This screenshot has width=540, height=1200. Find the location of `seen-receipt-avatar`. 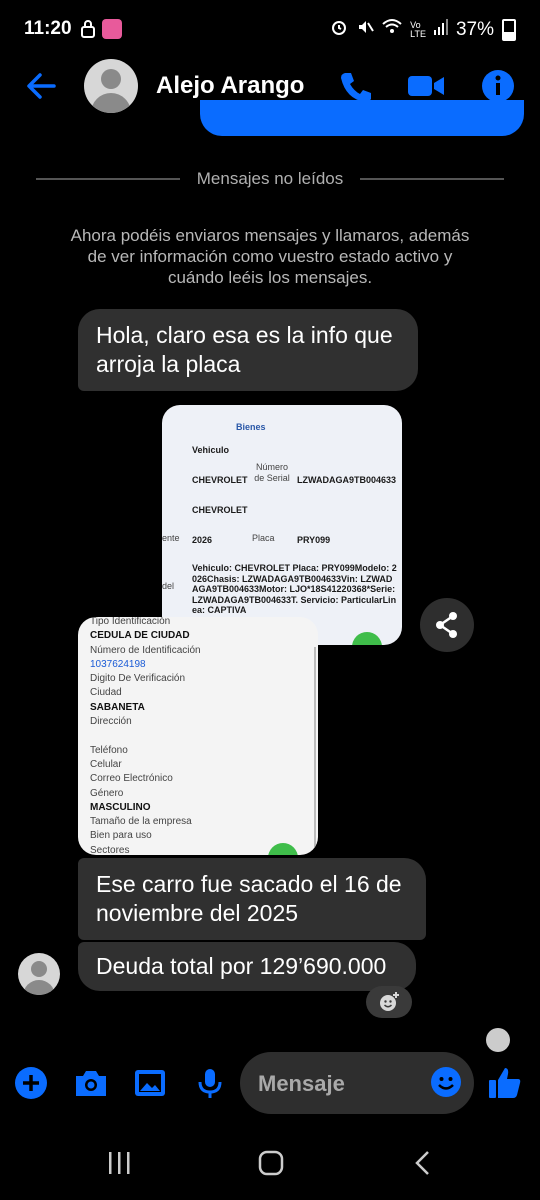

seen-receipt-avatar is located at coordinates (498, 1040).